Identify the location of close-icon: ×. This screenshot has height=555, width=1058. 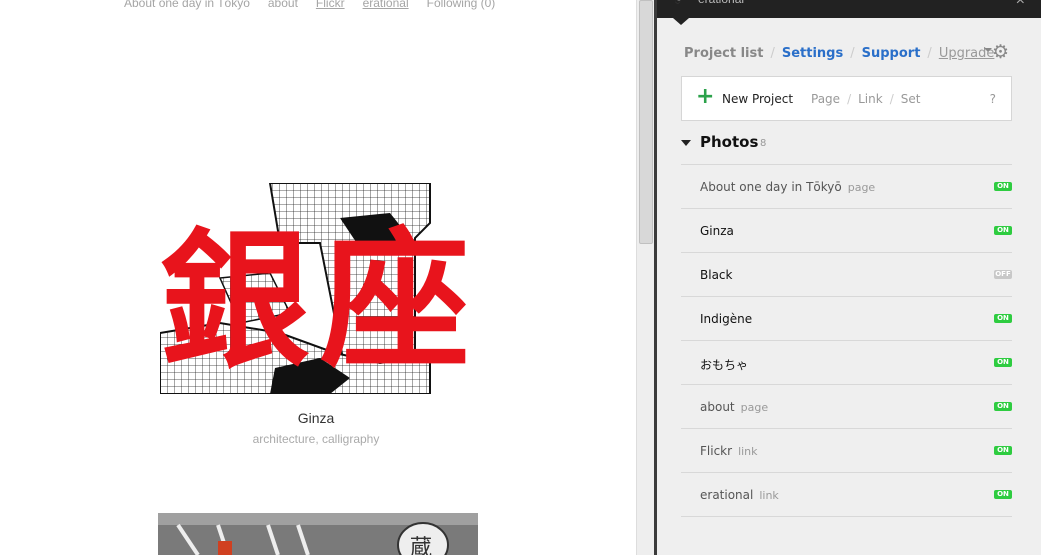
(1020, 5).